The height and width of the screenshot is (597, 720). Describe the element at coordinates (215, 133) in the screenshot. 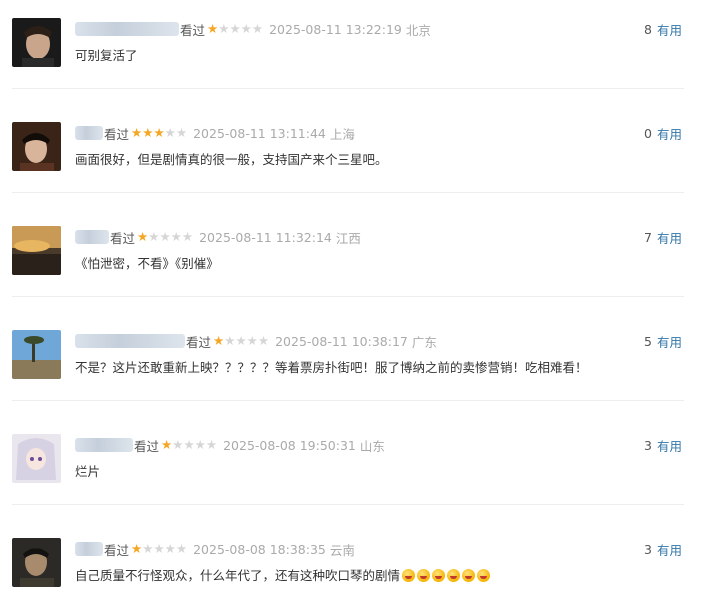

I see `comment-header: 看过 ★ ★ ★ ★ ★ 2025-08-11 13:11:44 上海` at that location.